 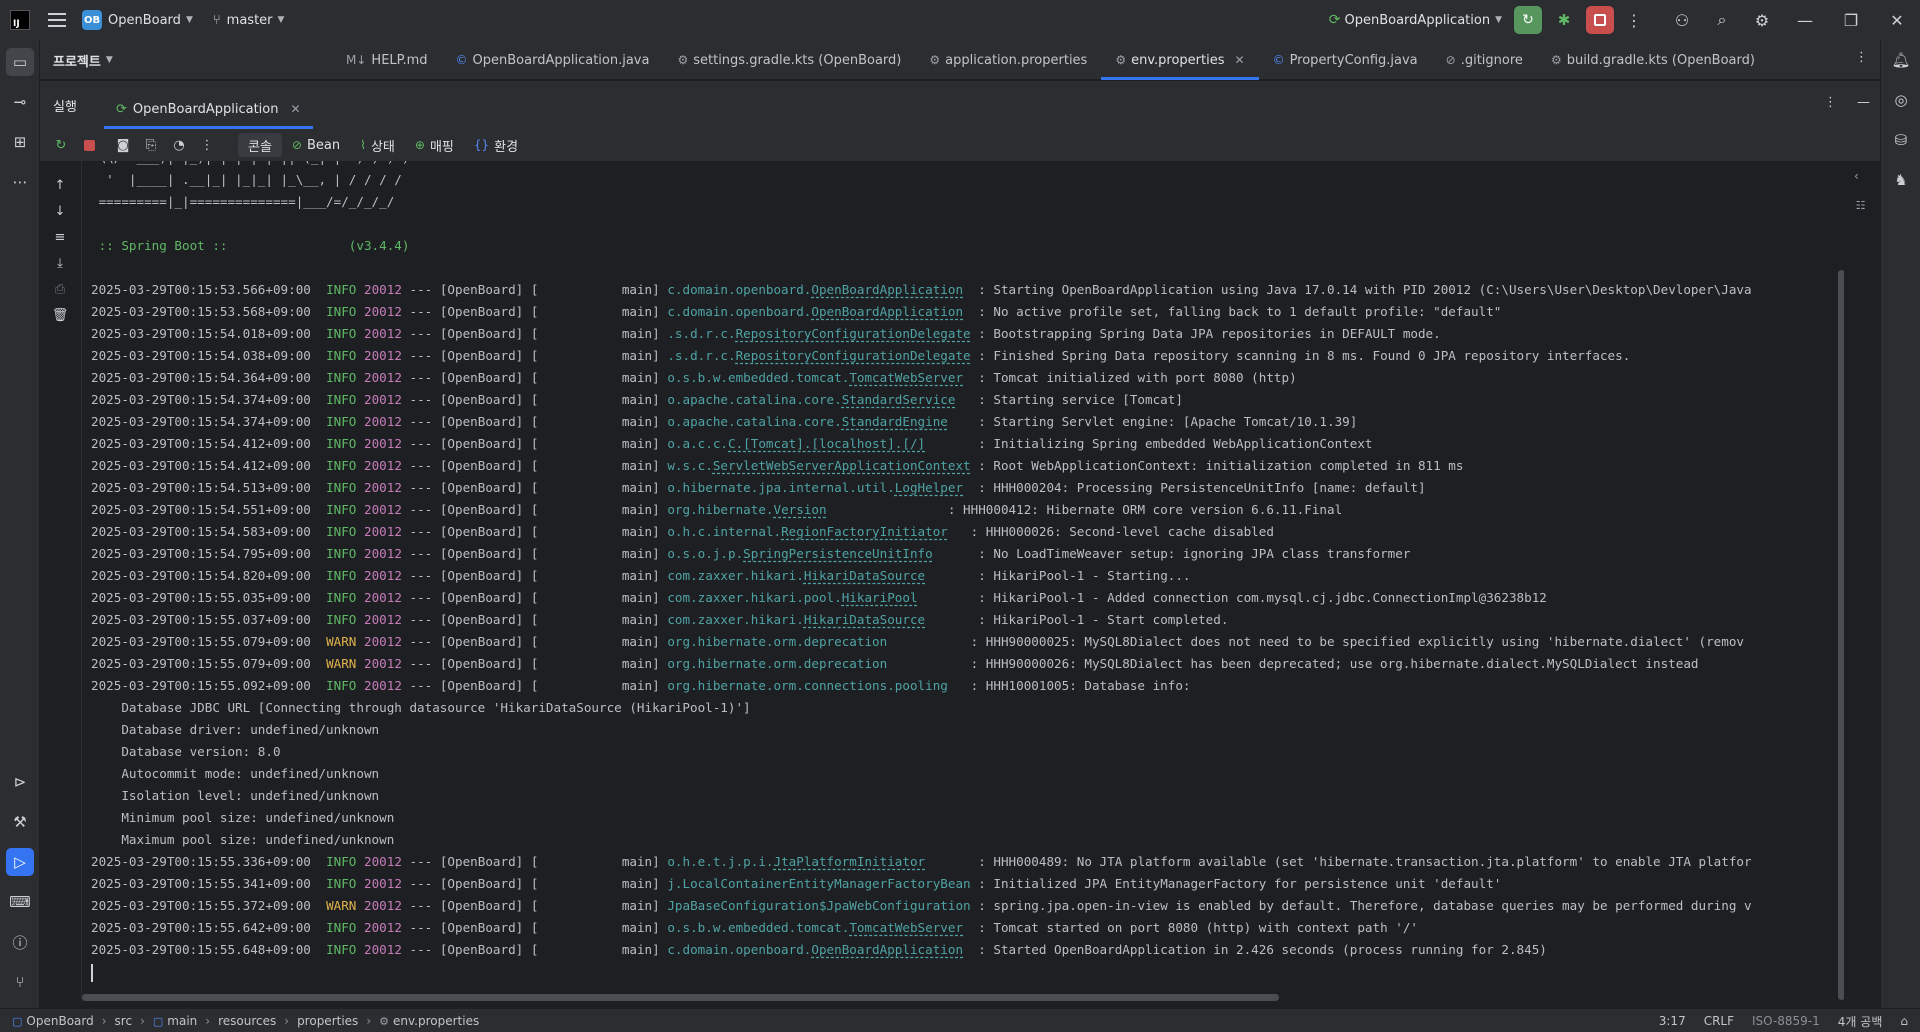 What do you see at coordinates (1860, 205) in the screenshot?
I see `structure-side-icon: ☷` at bounding box center [1860, 205].